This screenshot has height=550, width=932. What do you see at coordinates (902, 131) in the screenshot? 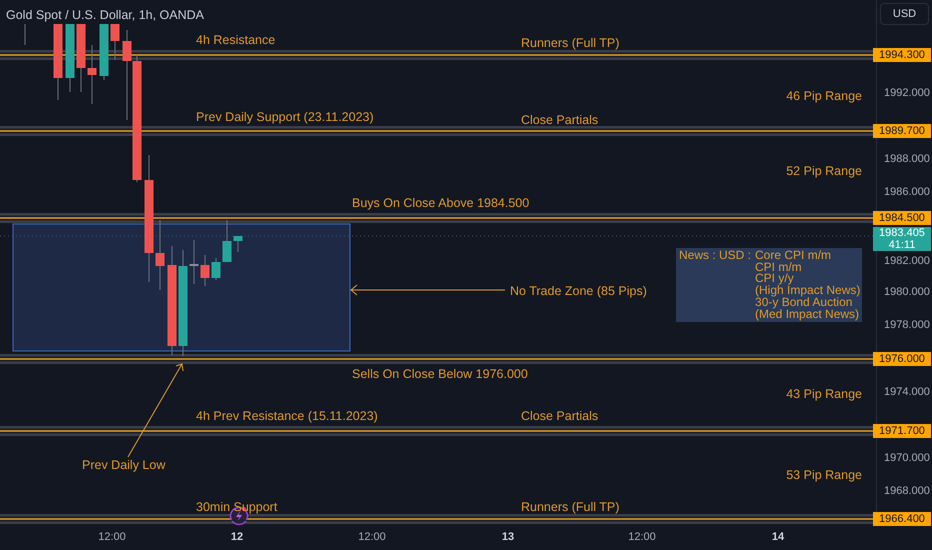
I see `price-tag: 1989.700` at bounding box center [902, 131].